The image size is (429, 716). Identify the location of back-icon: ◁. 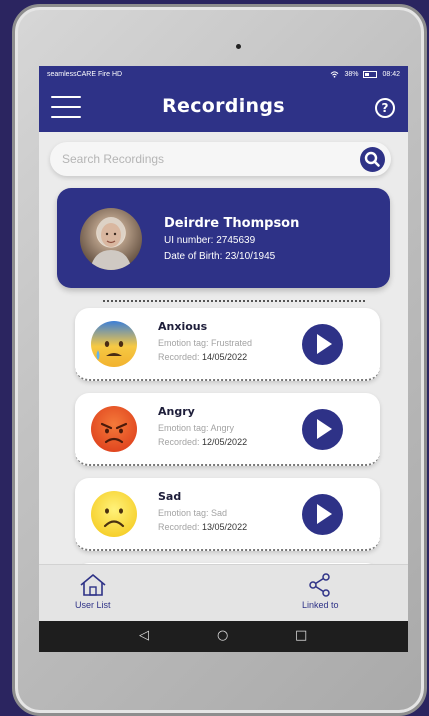
(144, 635).